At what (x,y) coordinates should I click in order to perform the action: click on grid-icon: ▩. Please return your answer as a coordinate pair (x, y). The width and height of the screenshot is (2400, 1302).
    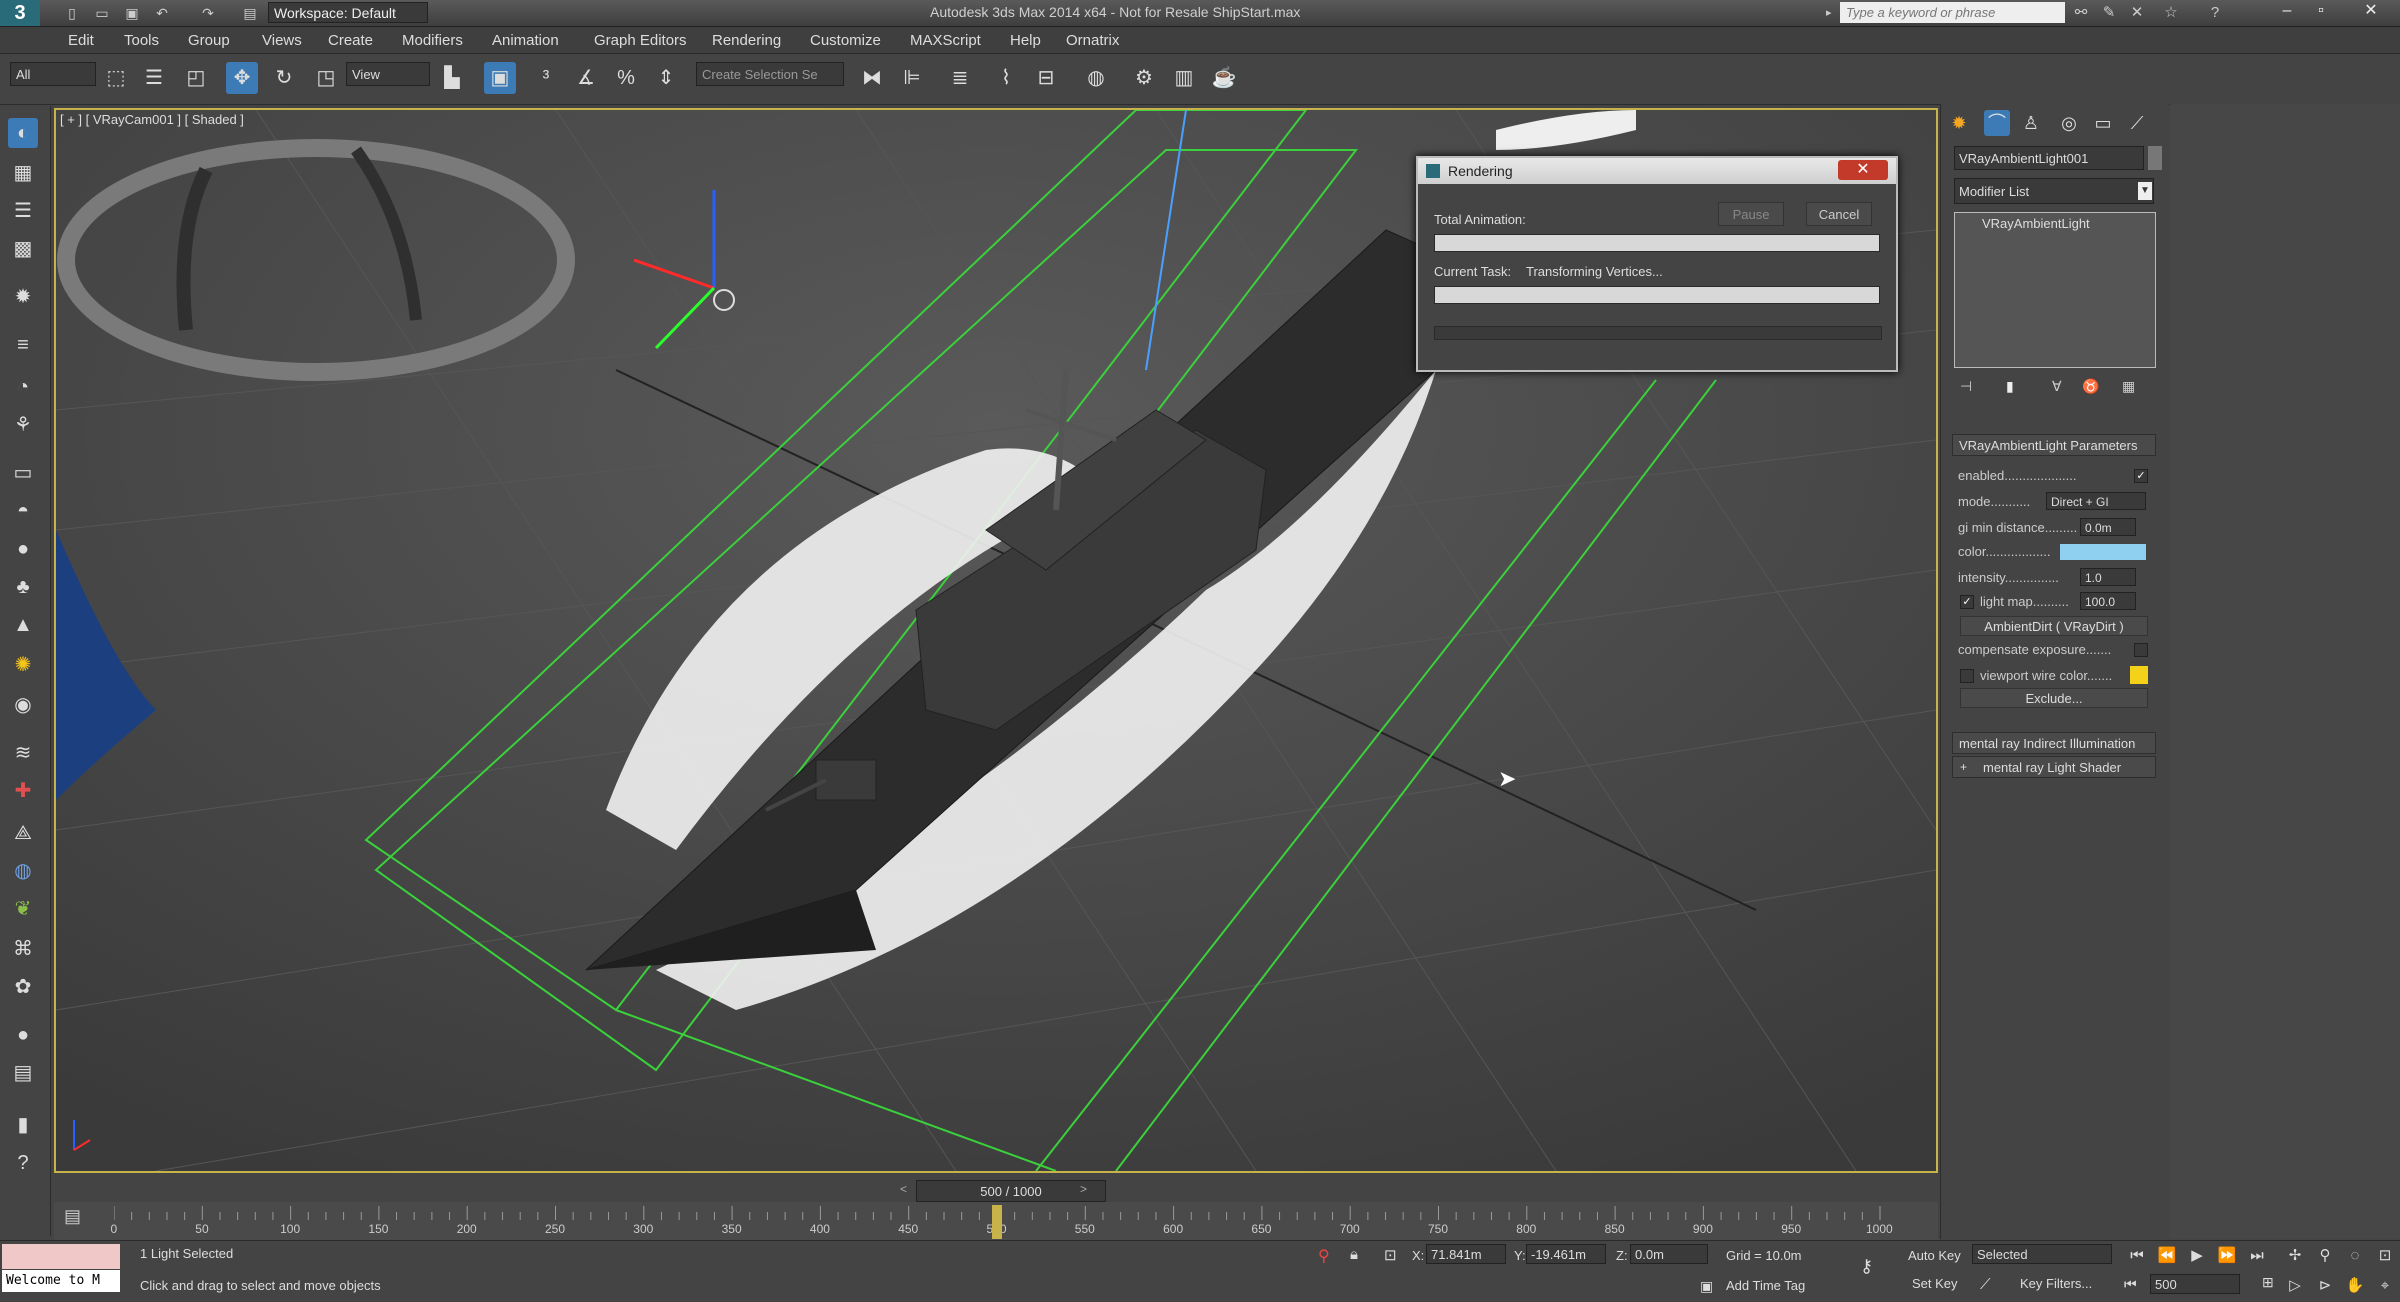
    Looking at the image, I should click on (23, 249).